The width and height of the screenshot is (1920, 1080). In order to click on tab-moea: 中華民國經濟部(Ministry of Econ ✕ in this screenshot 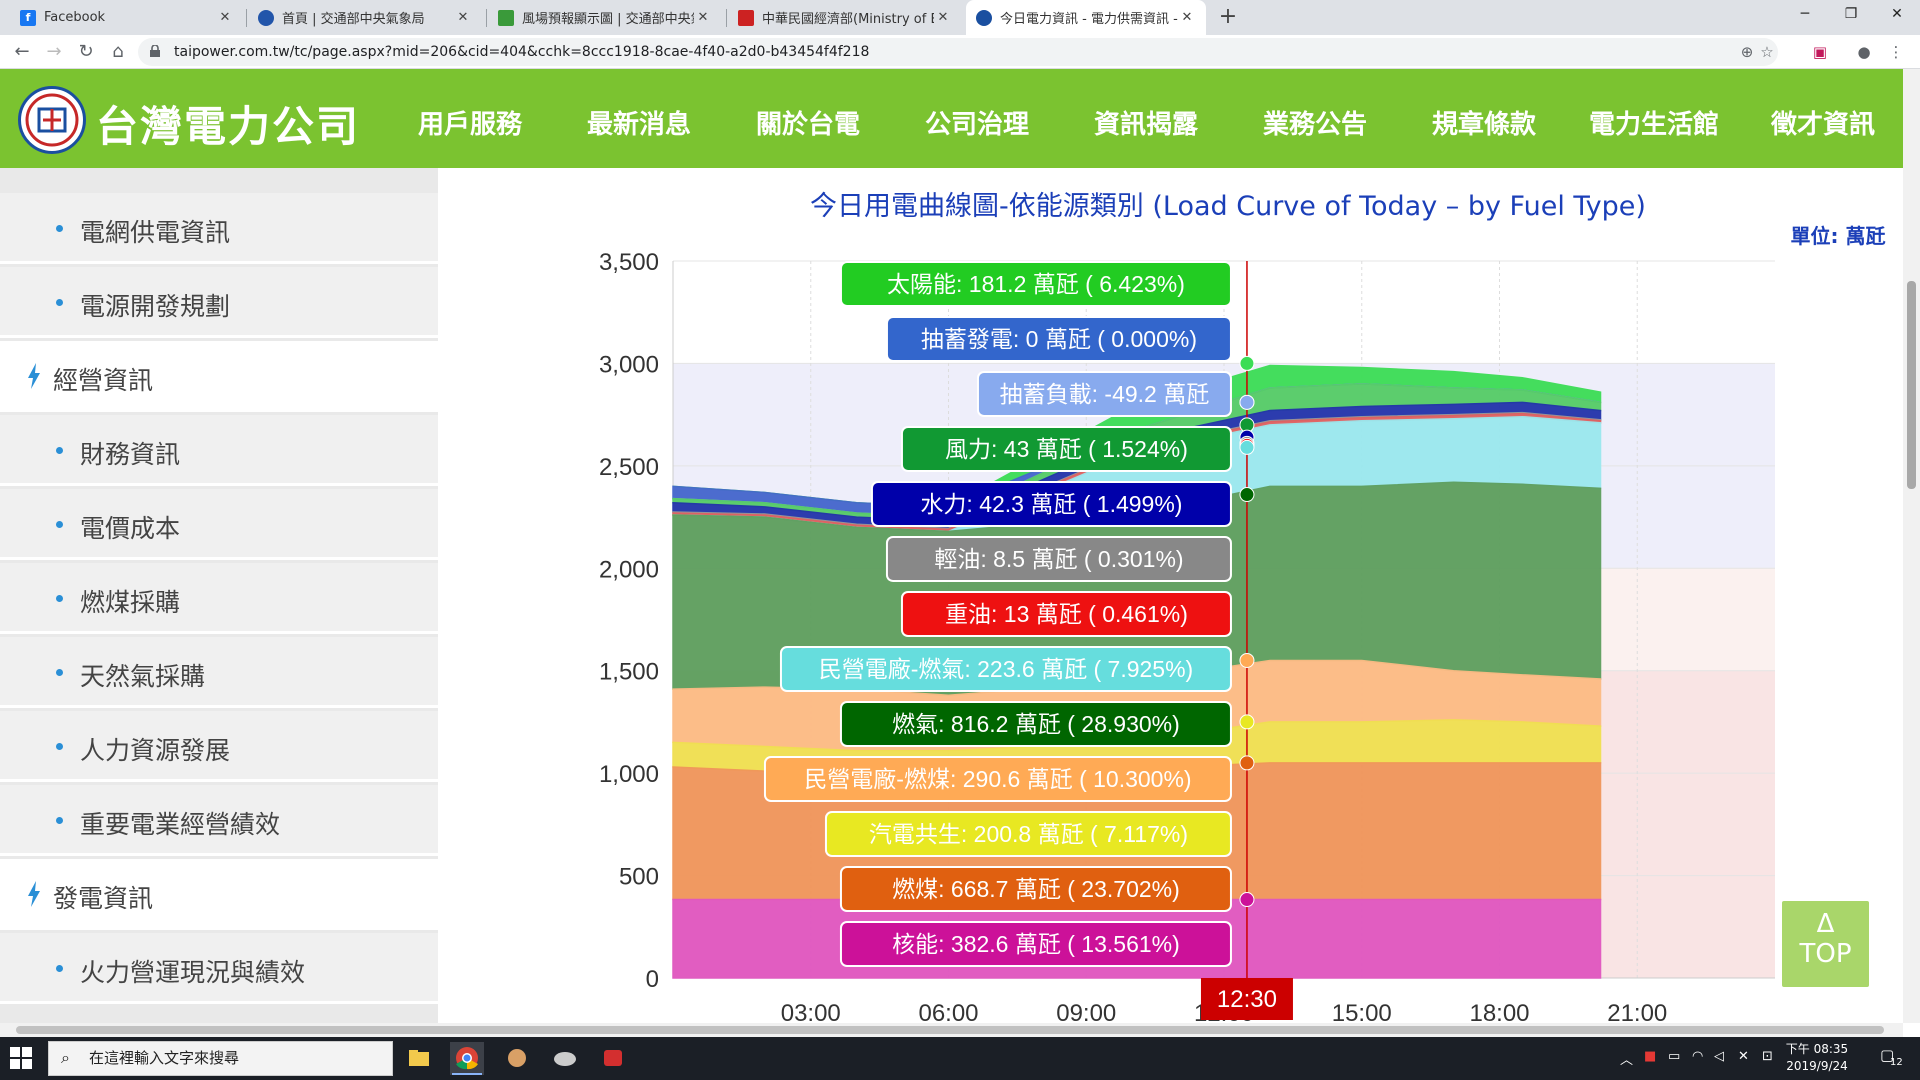, I will do `click(845, 17)`.